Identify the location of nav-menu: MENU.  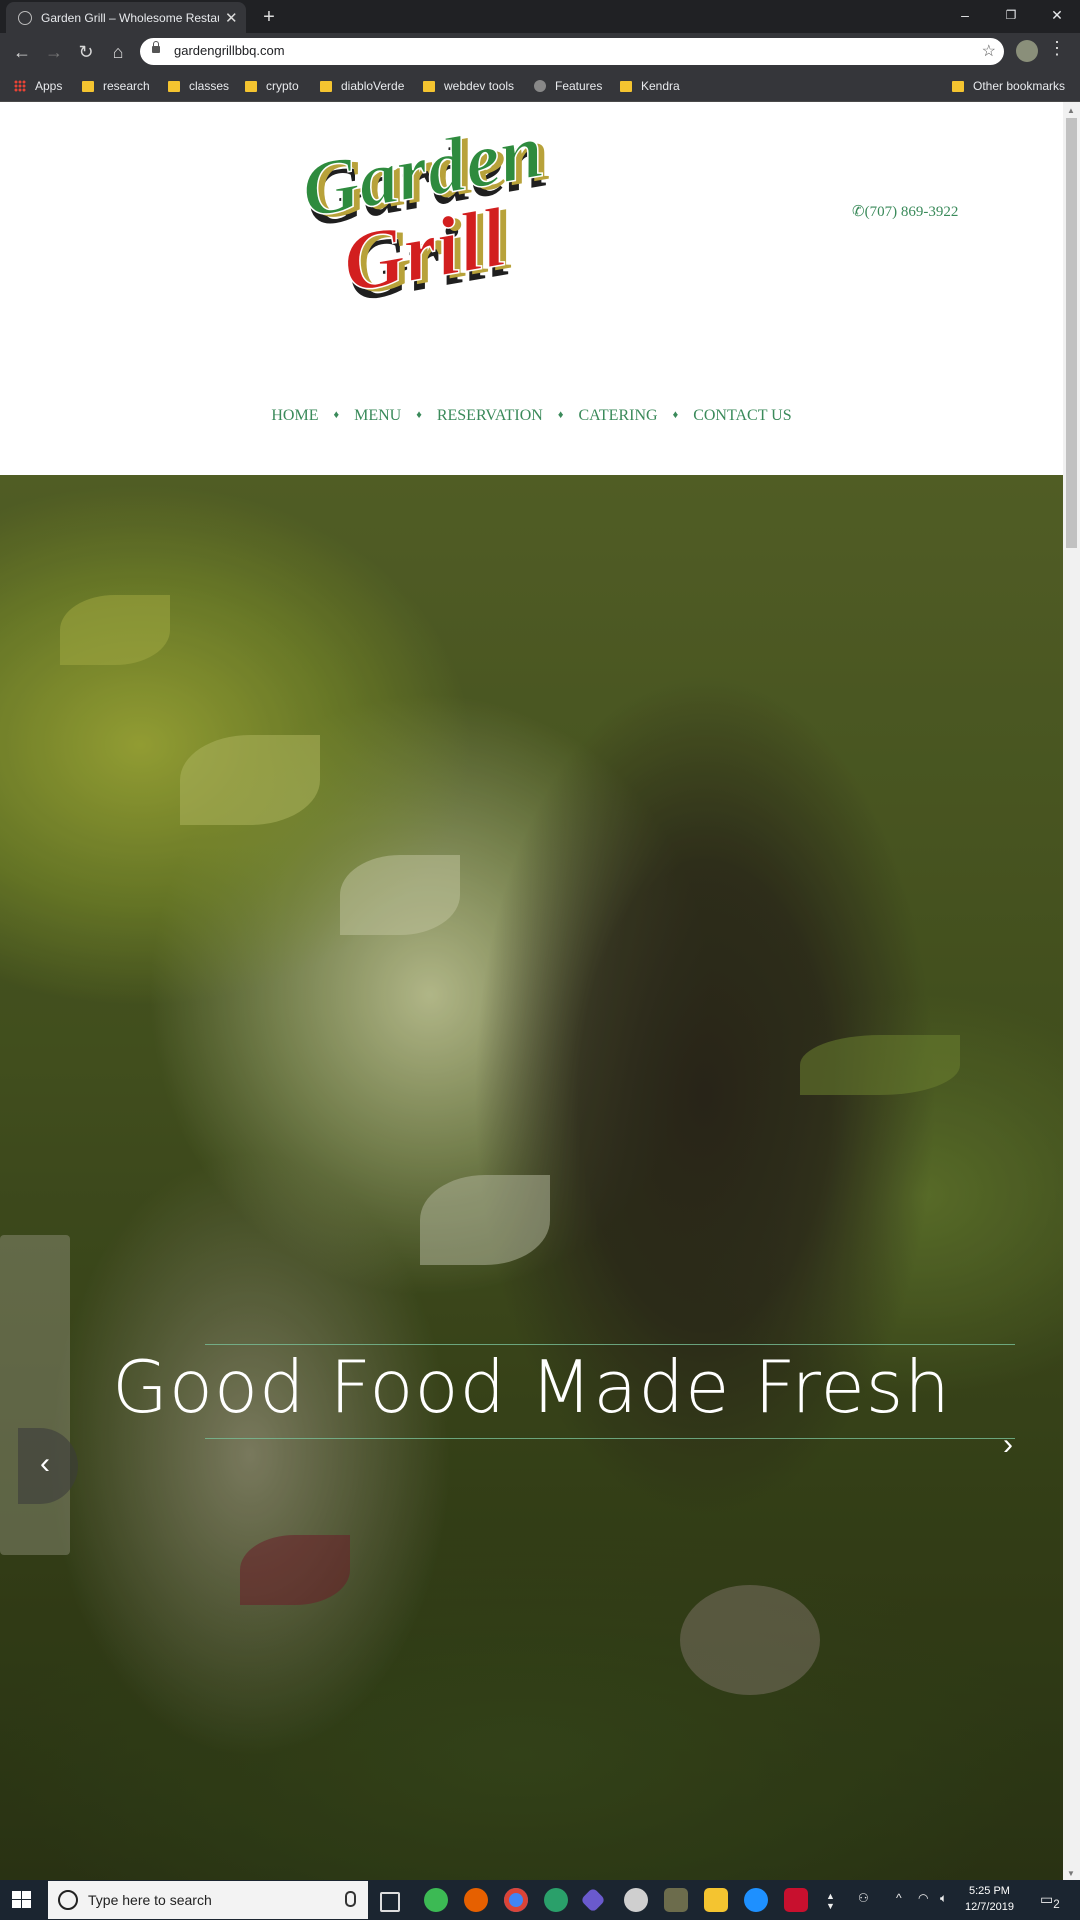
(377, 416).